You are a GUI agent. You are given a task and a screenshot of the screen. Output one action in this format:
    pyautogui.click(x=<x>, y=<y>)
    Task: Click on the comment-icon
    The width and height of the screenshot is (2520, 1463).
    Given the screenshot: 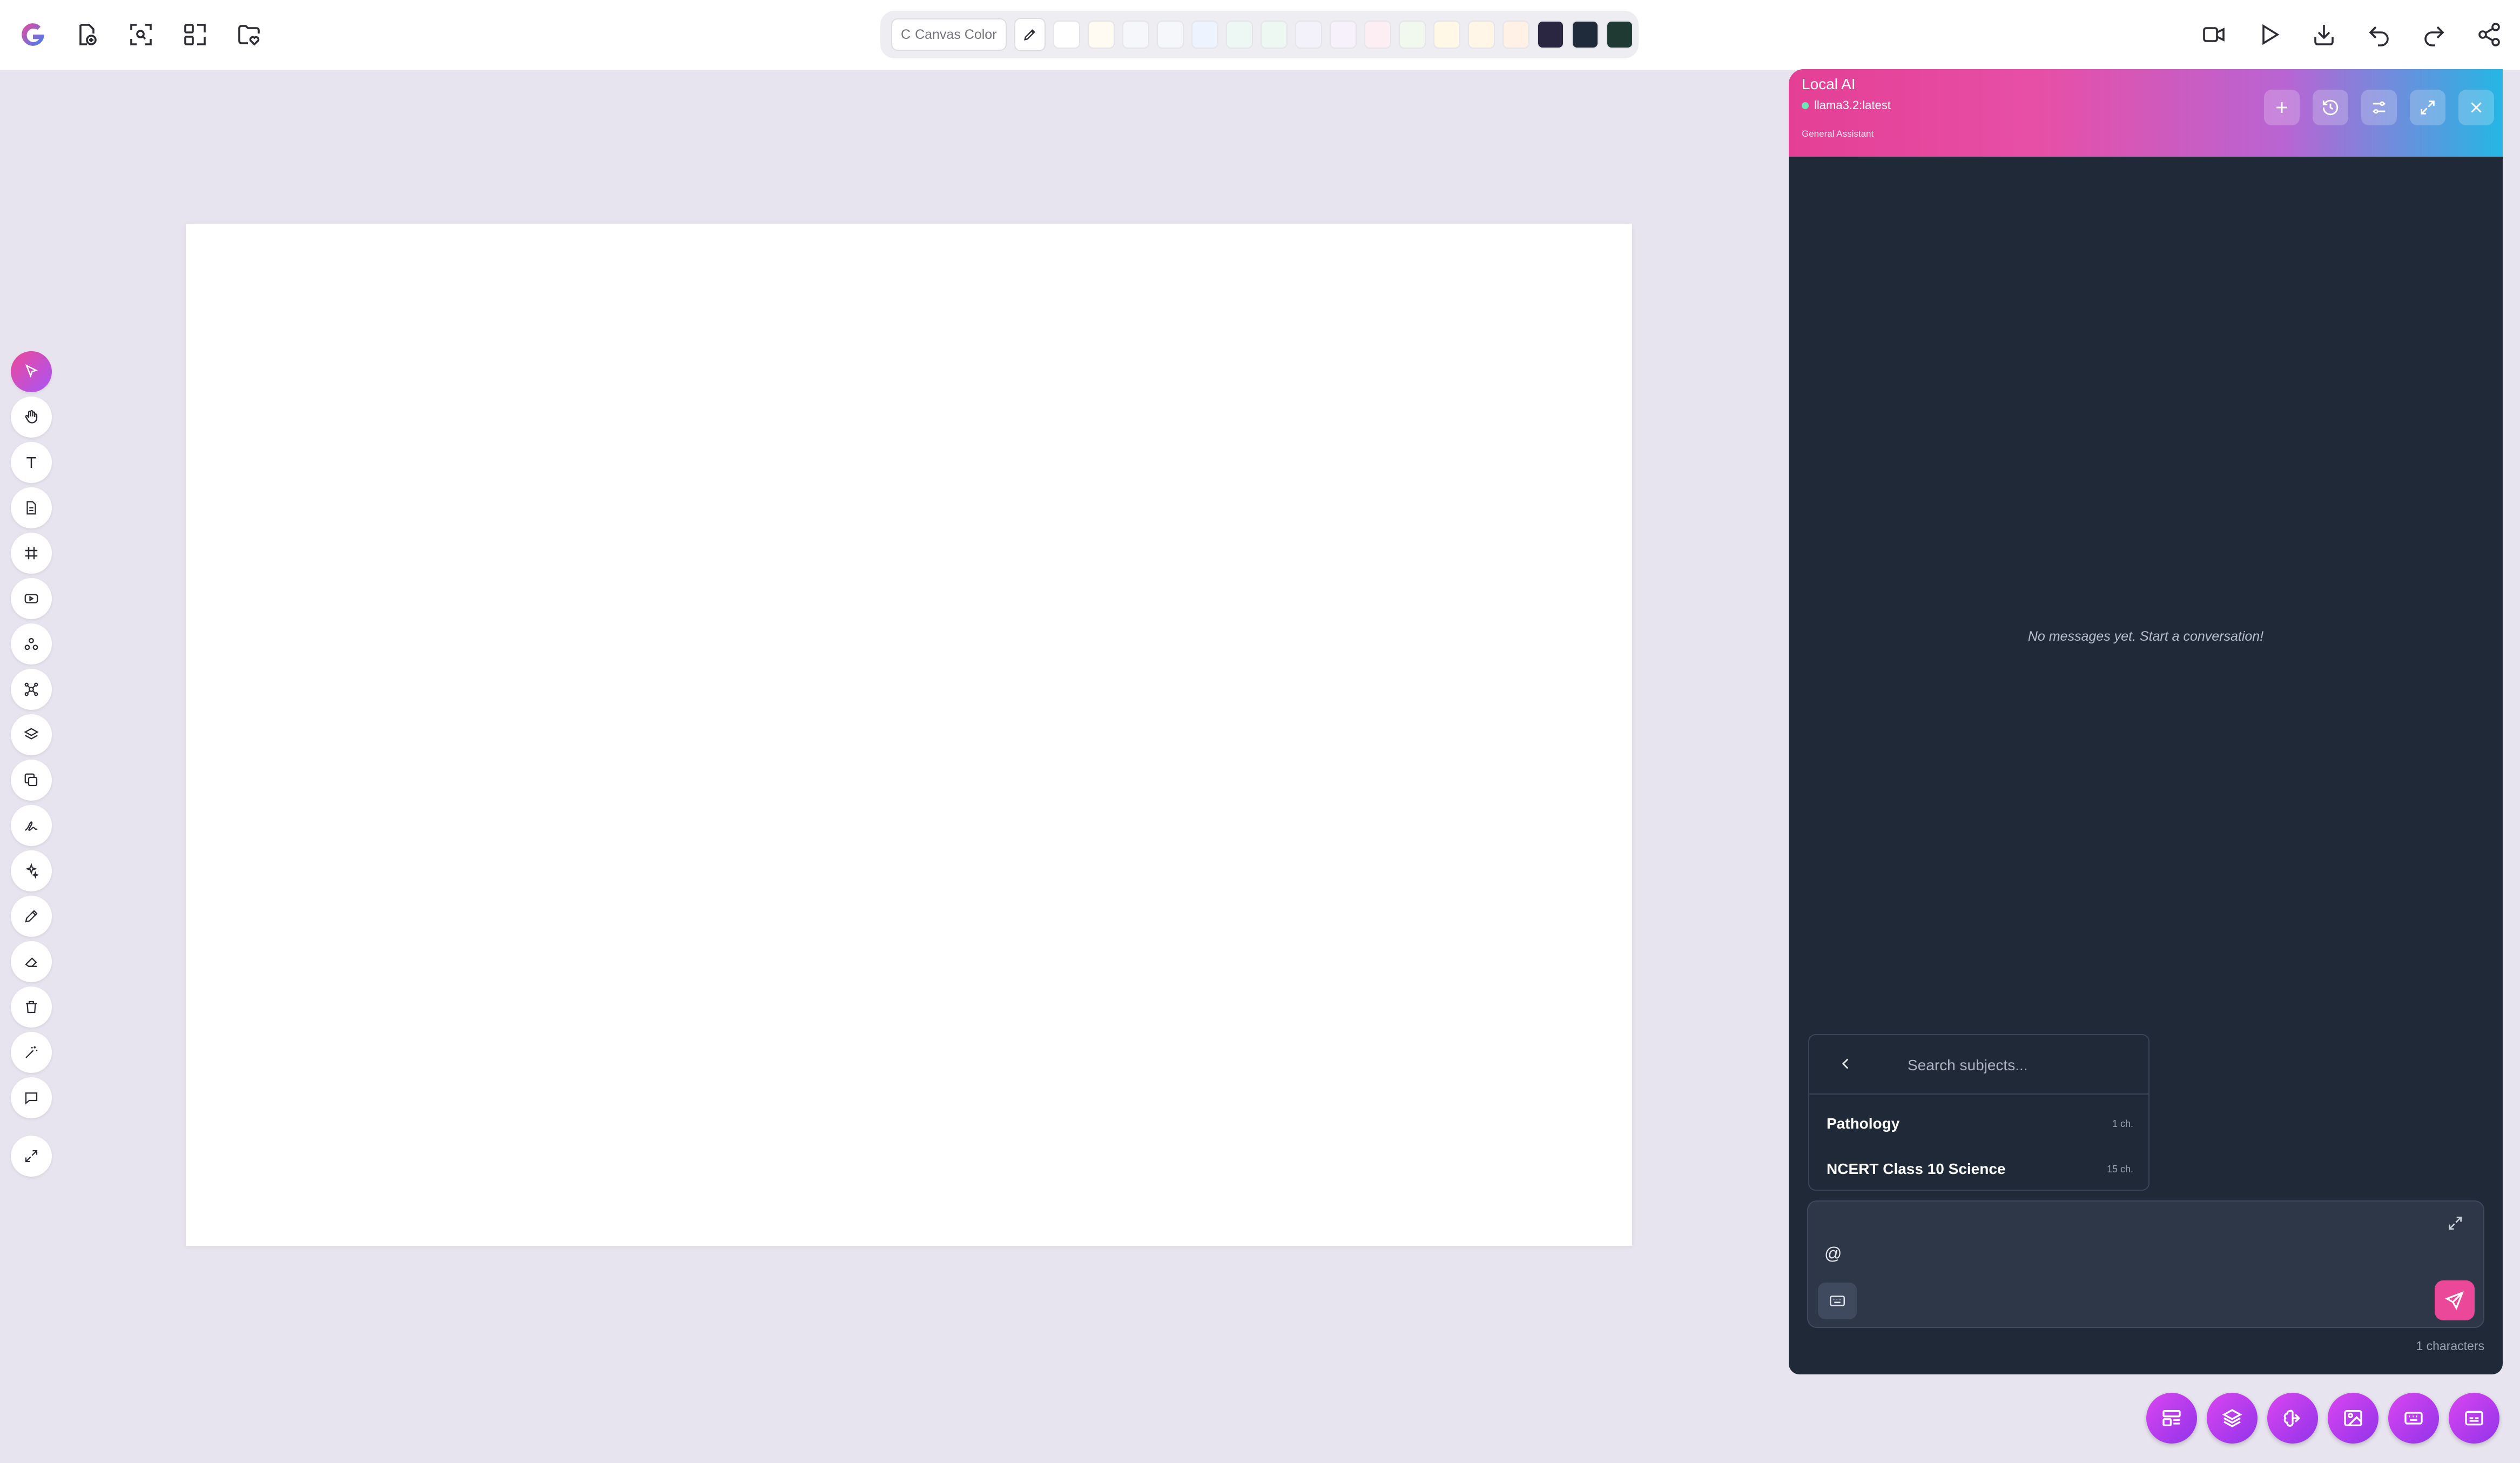 What is the action you would take?
    pyautogui.click(x=31, y=1098)
    